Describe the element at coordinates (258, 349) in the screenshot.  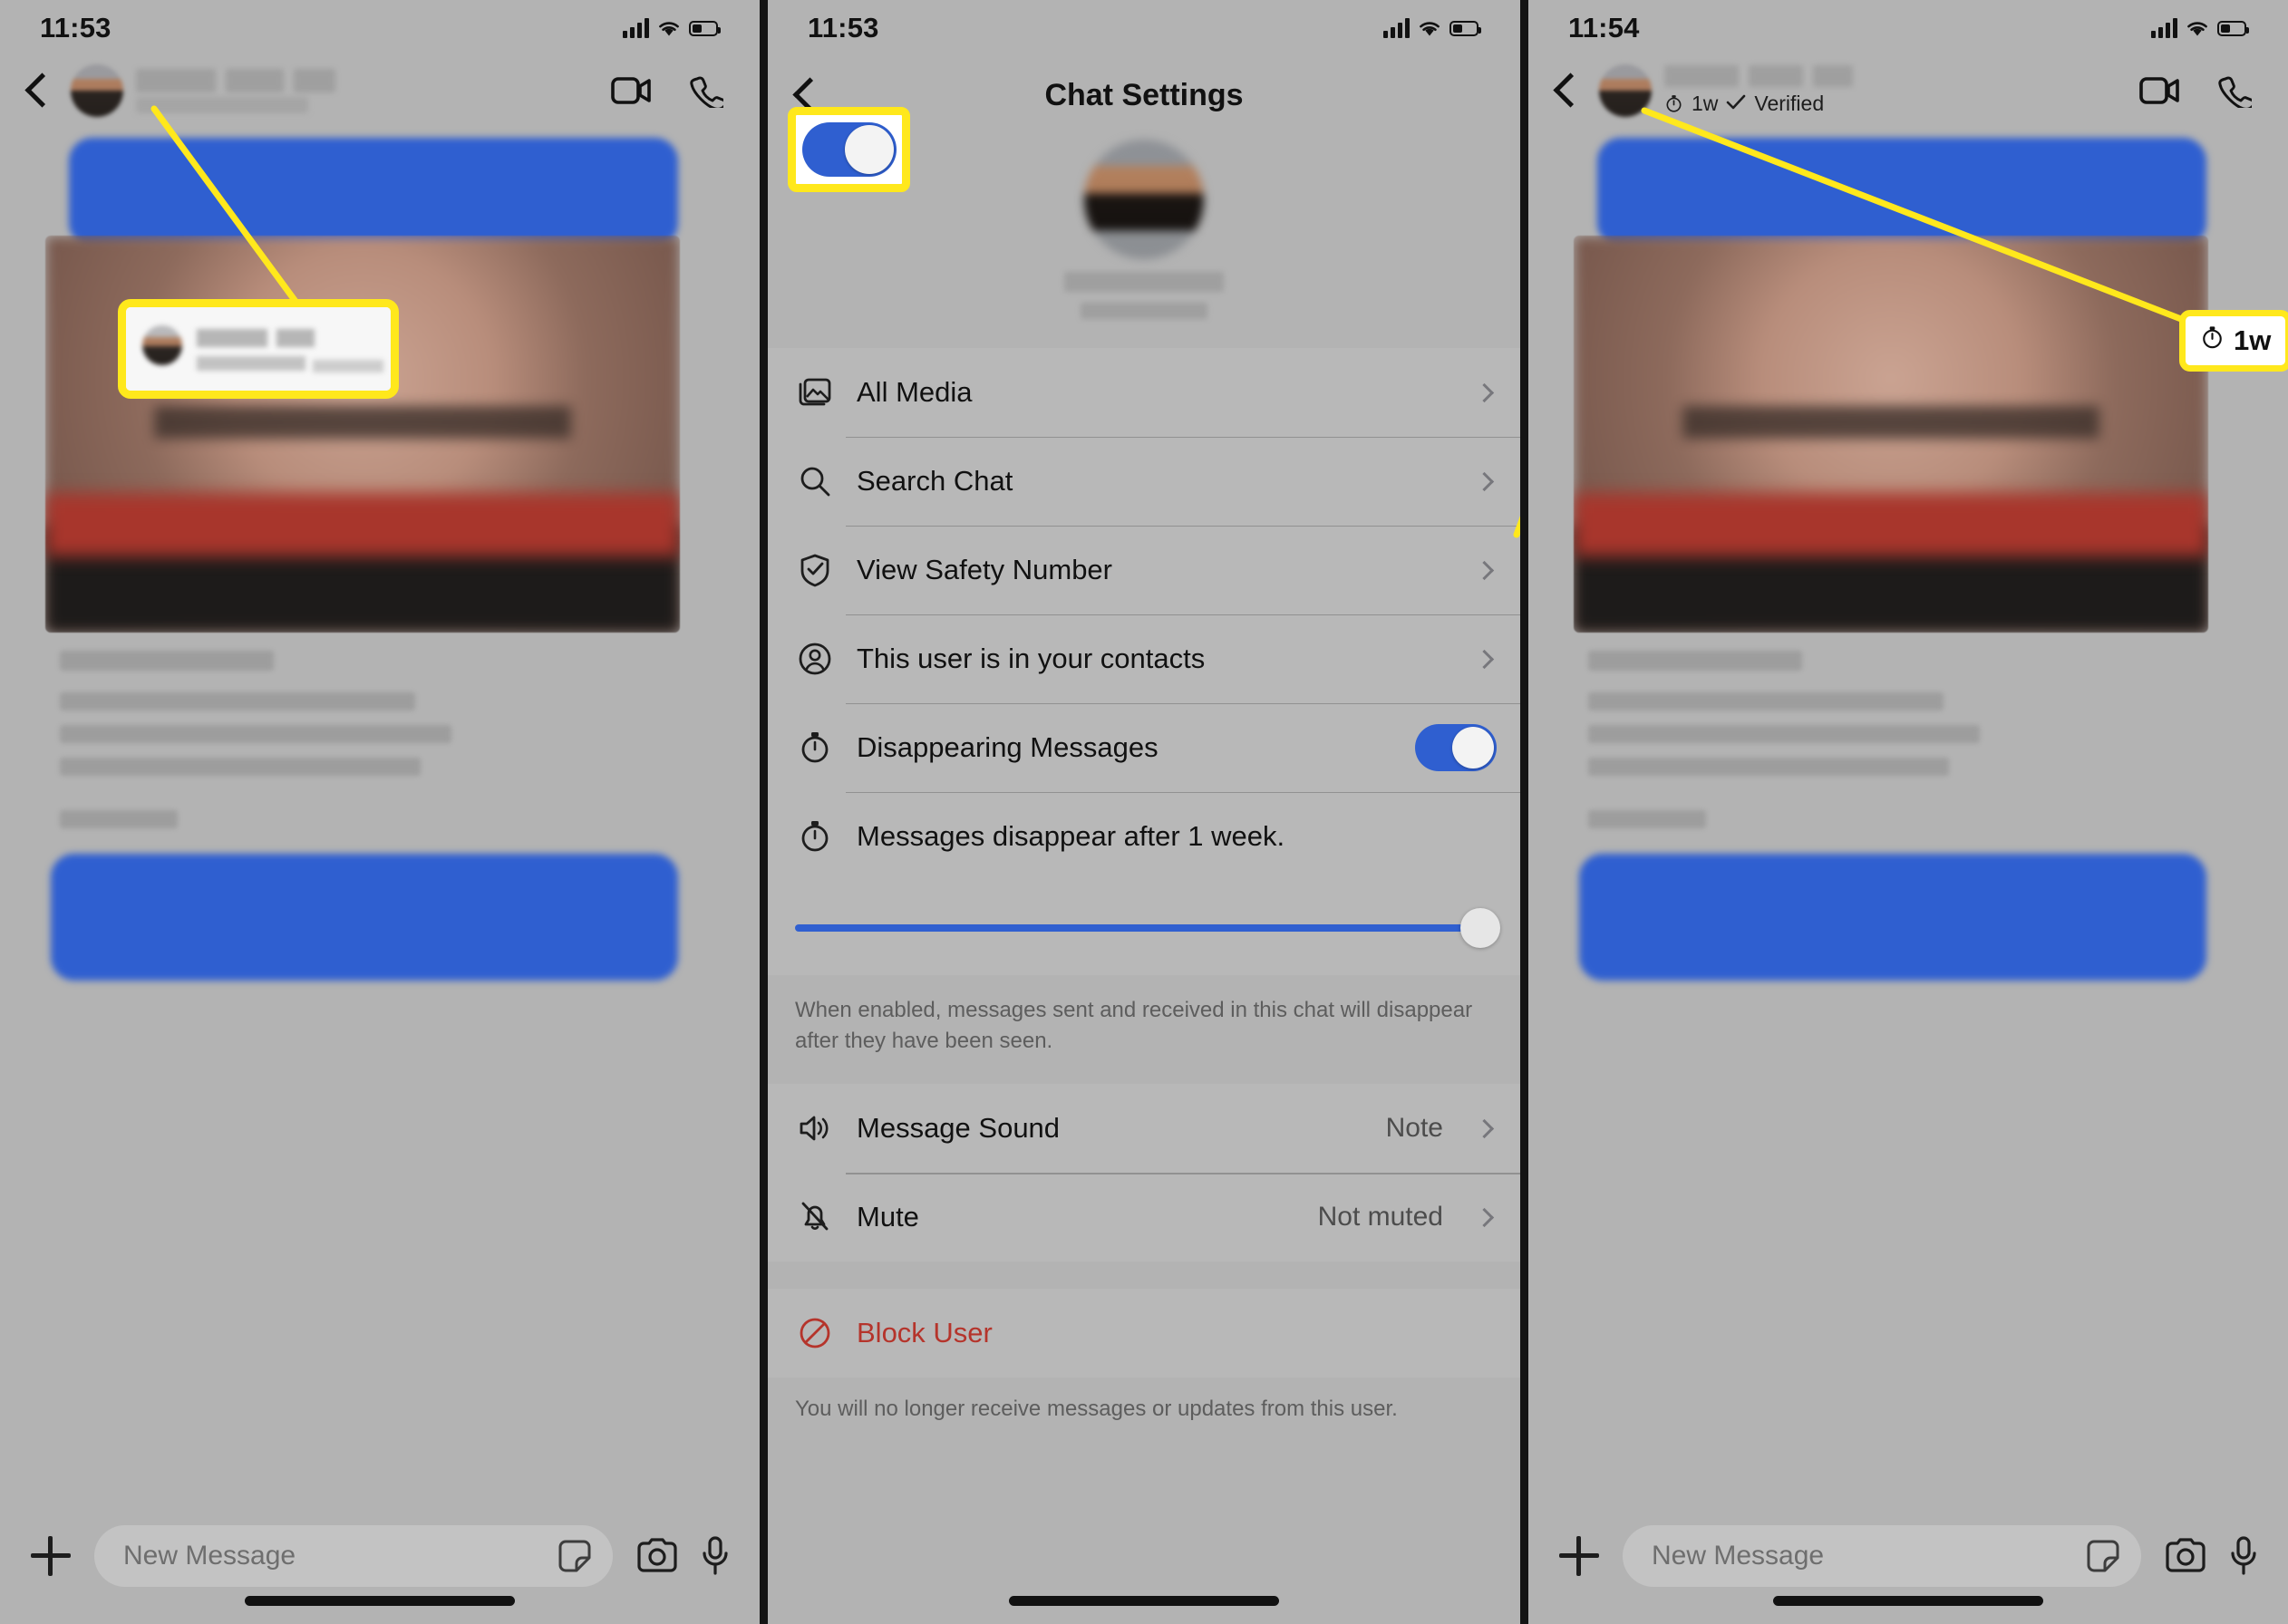
I see `callout-magnified-header` at that location.